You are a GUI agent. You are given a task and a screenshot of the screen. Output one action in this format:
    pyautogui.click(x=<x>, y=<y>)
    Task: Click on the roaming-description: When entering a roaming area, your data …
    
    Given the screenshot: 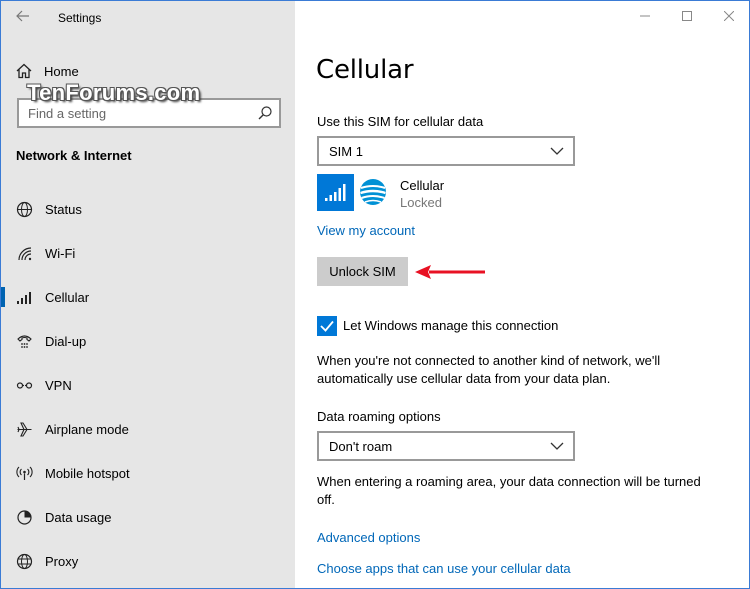 What is the action you would take?
    pyautogui.click(x=509, y=490)
    